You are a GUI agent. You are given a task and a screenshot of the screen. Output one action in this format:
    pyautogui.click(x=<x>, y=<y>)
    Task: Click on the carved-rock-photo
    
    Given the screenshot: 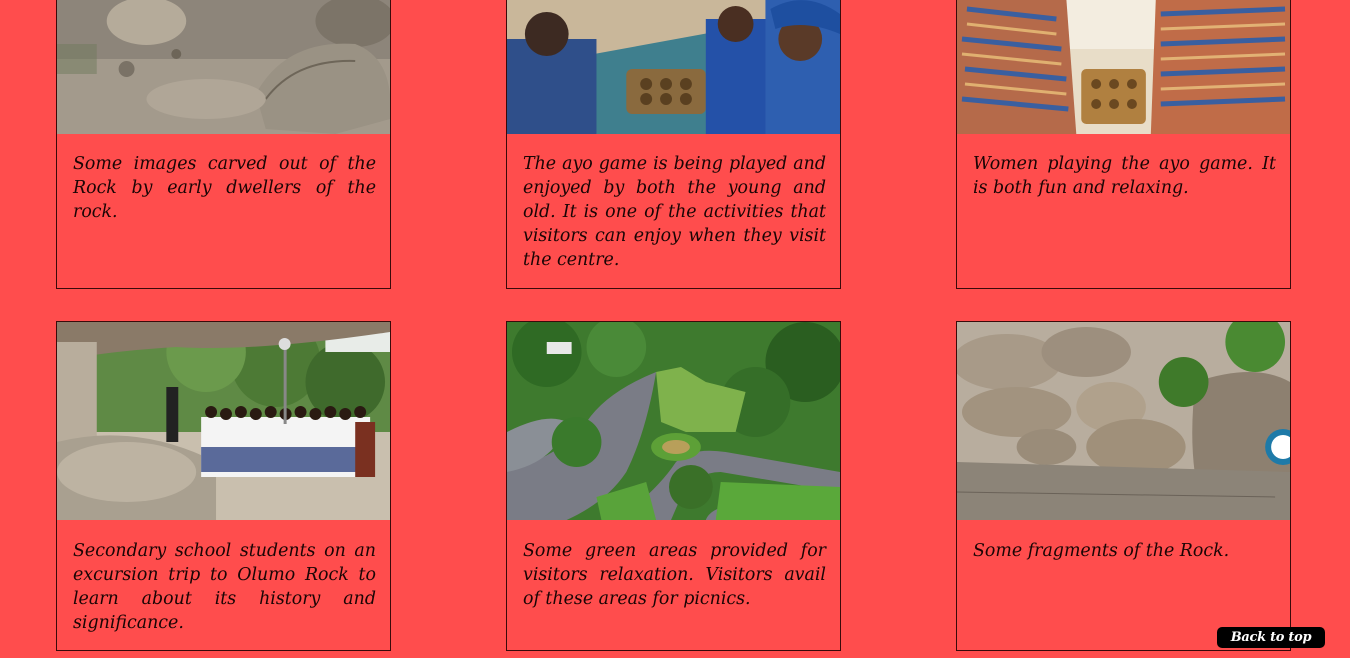 What is the action you would take?
    pyautogui.click(x=223, y=67)
    